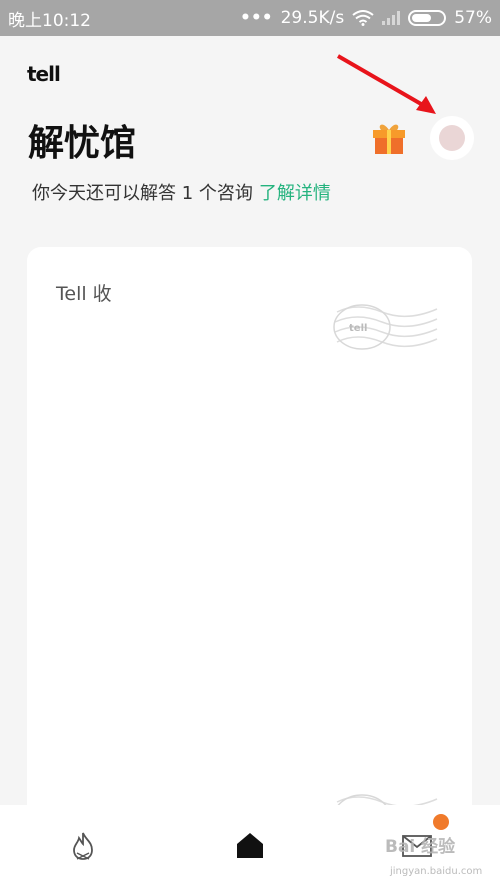 Image resolution: width=500 pixels, height=889 pixels. I want to click on answer-quota-text: 你今天还可以解答 1 个咨询 了解详情, so click(181, 192).